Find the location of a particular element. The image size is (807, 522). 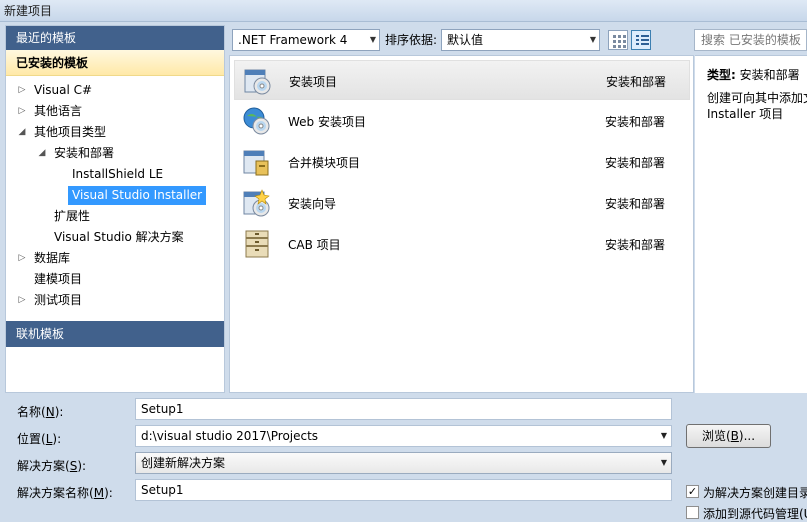

template-toolbar: .NET Framework 4 ▼ 排序依据: 默认值 ▼ 搜索 已安装的模板 is located at coordinates (517, 40).